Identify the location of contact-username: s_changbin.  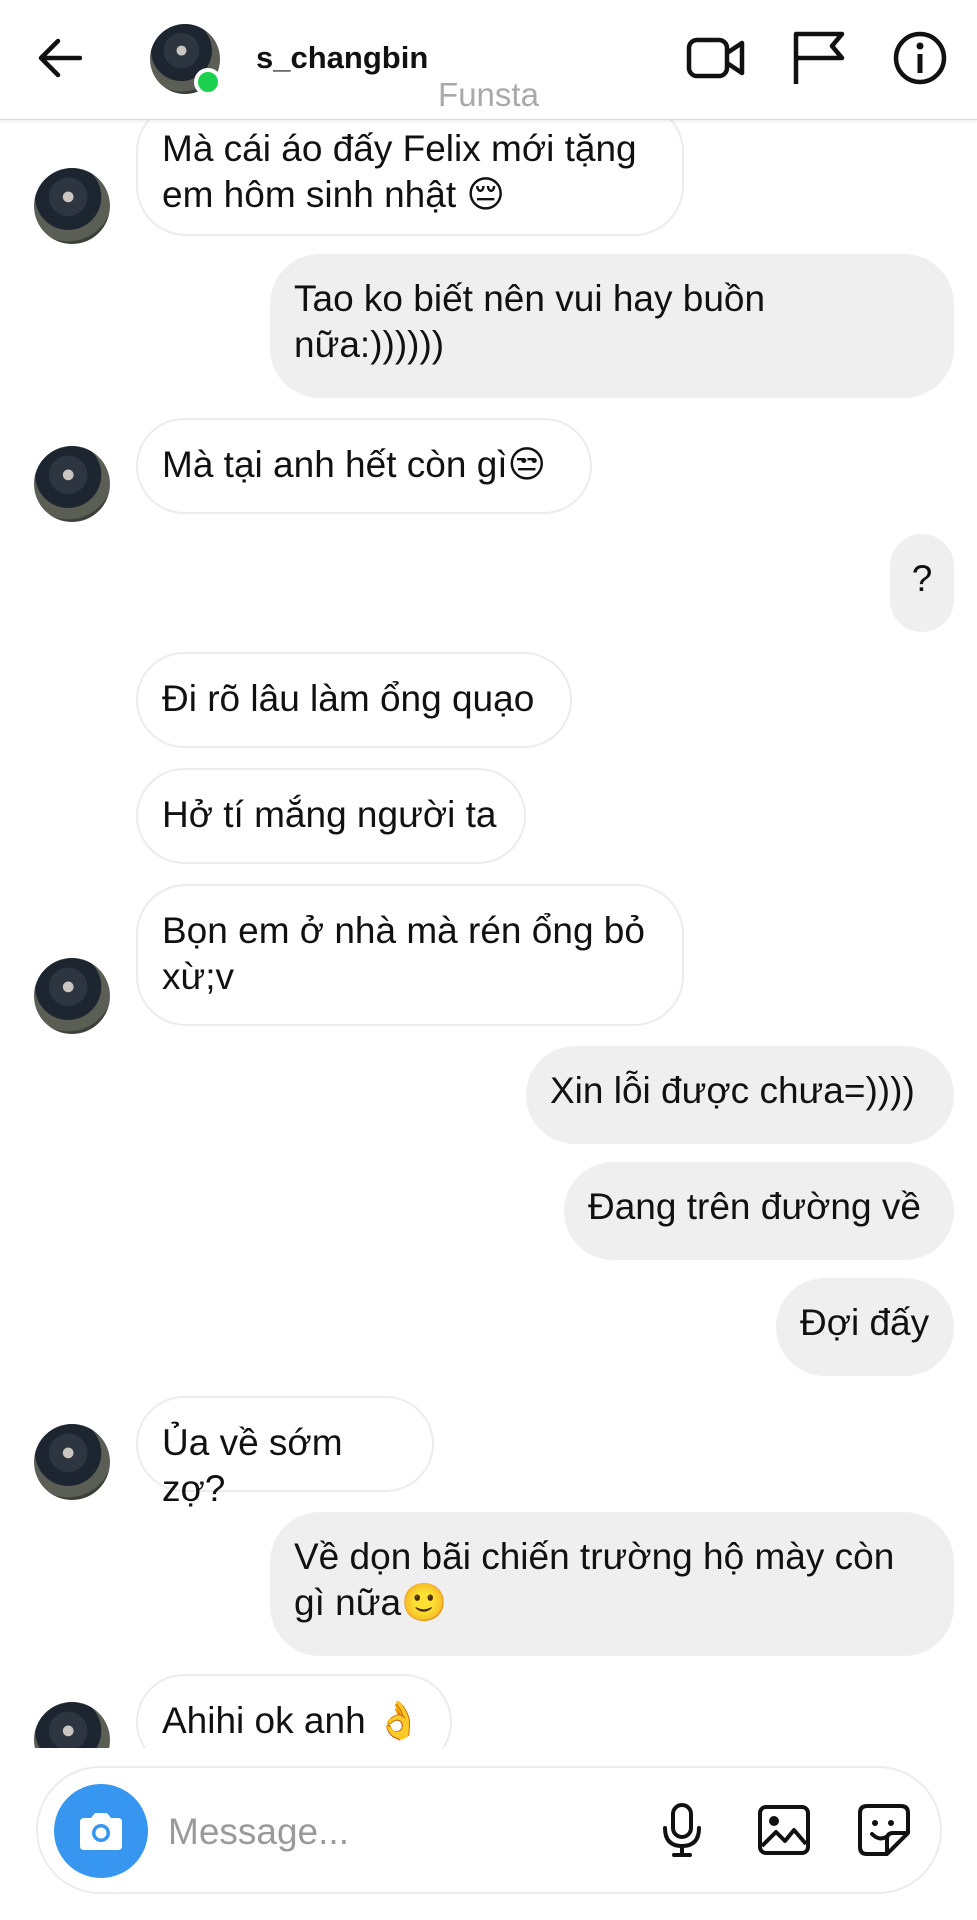
(342, 58).